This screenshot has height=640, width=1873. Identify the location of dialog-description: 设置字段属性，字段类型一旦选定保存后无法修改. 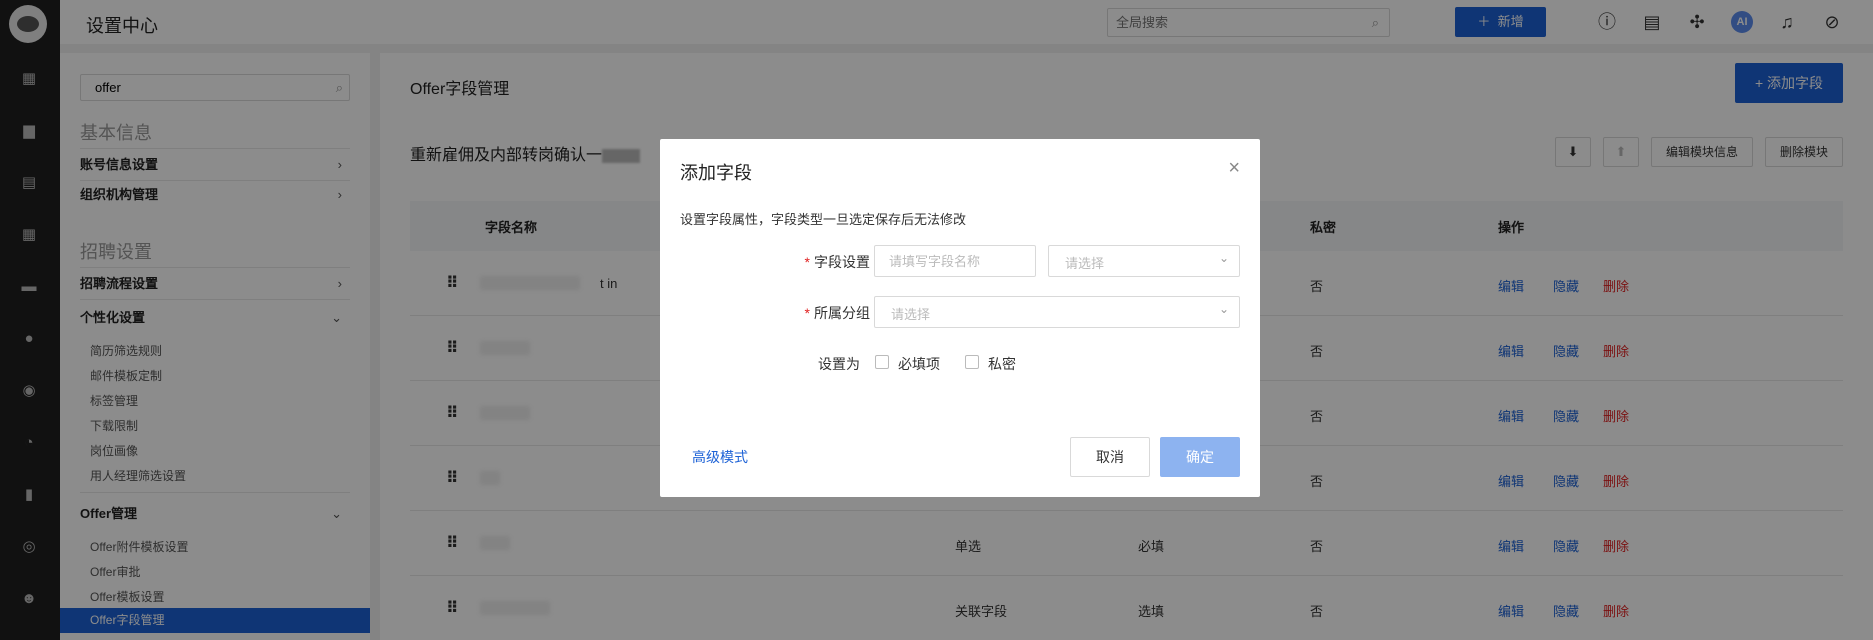
(823, 219).